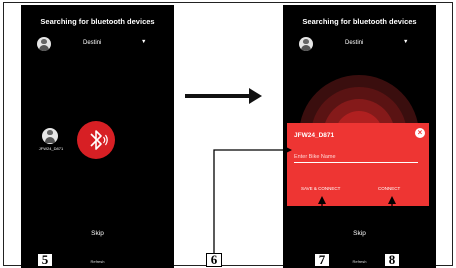 Image resolution: width=456 pixels, height=268 pixels. I want to click on connect-button: CONNECT, so click(389, 188).